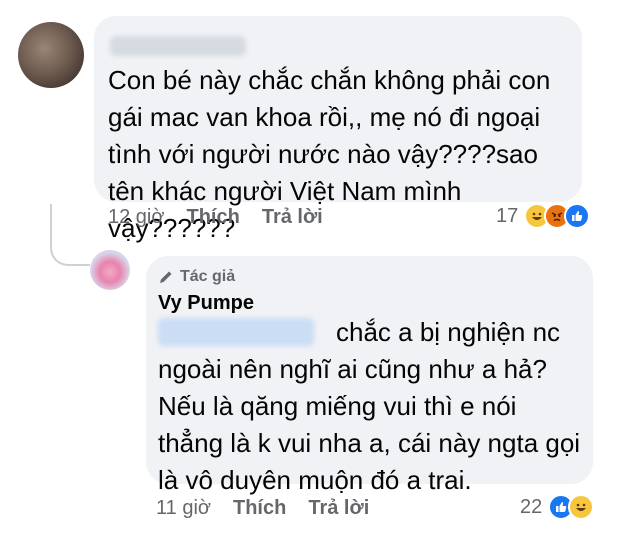 This screenshot has width=620, height=538. What do you see at coordinates (206, 303) in the screenshot?
I see `author-name: Vy Pumpe` at bounding box center [206, 303].